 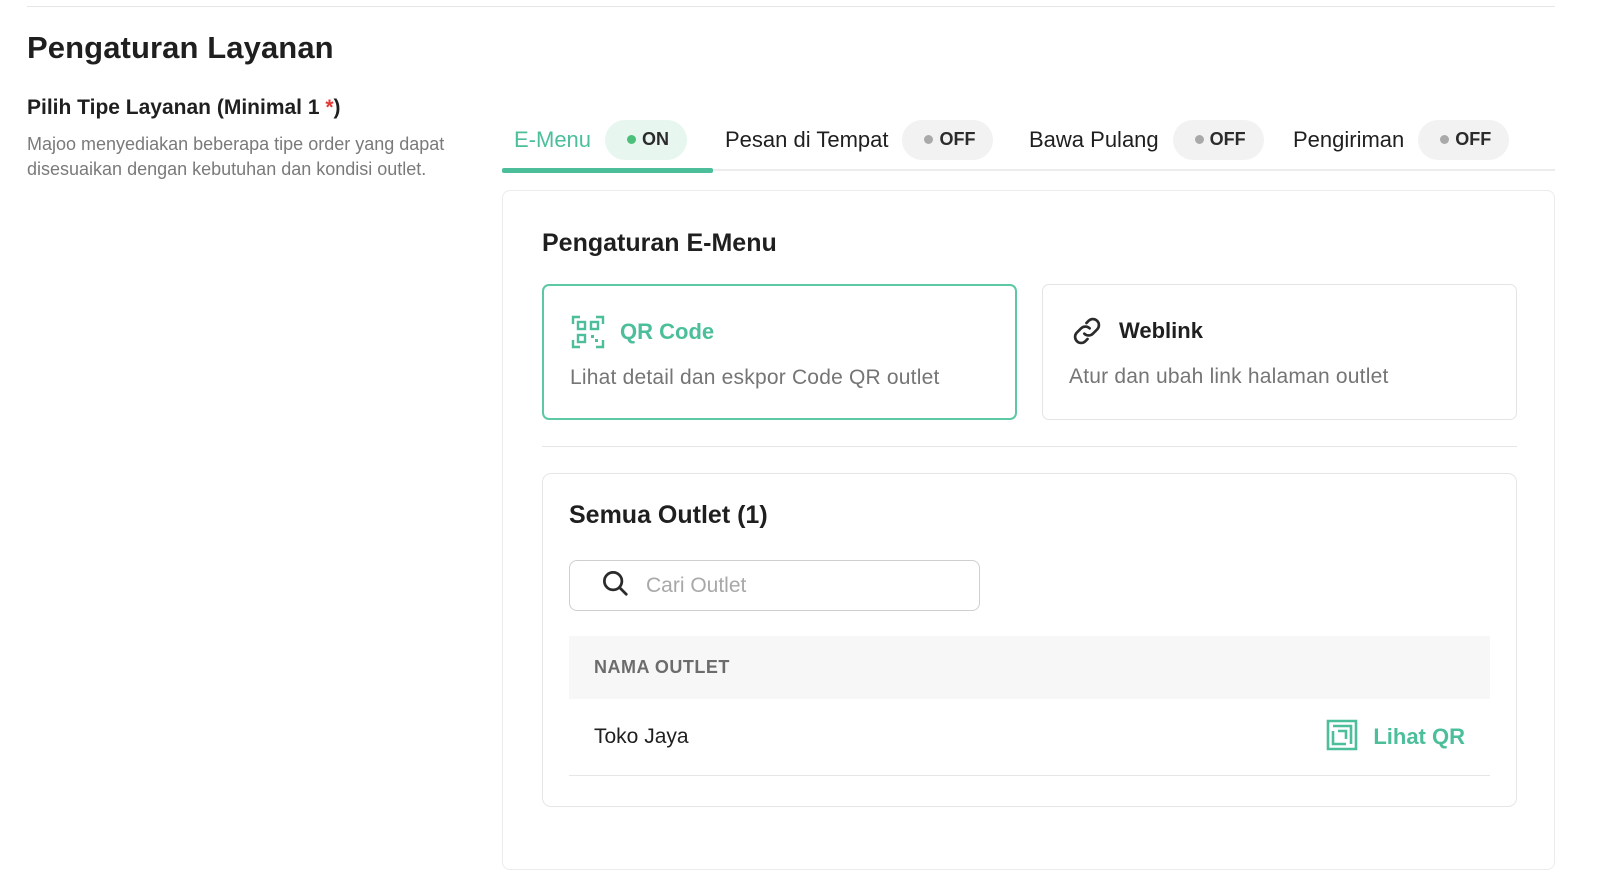 I want to click on tab-label: Pesan di Tempat, so click(x=807, y=139).